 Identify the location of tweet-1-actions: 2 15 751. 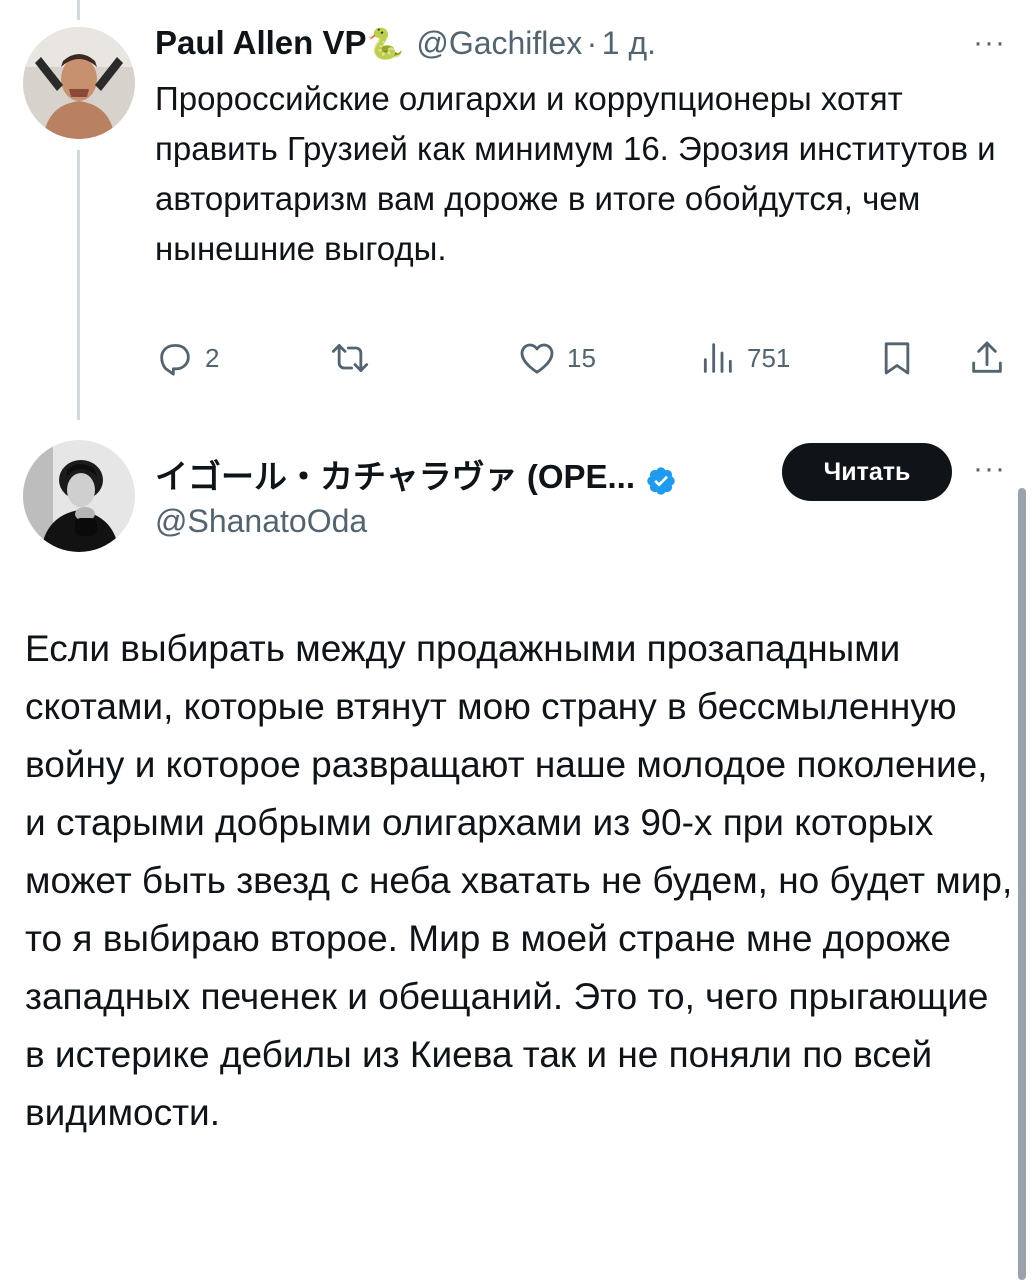
(585, 358).